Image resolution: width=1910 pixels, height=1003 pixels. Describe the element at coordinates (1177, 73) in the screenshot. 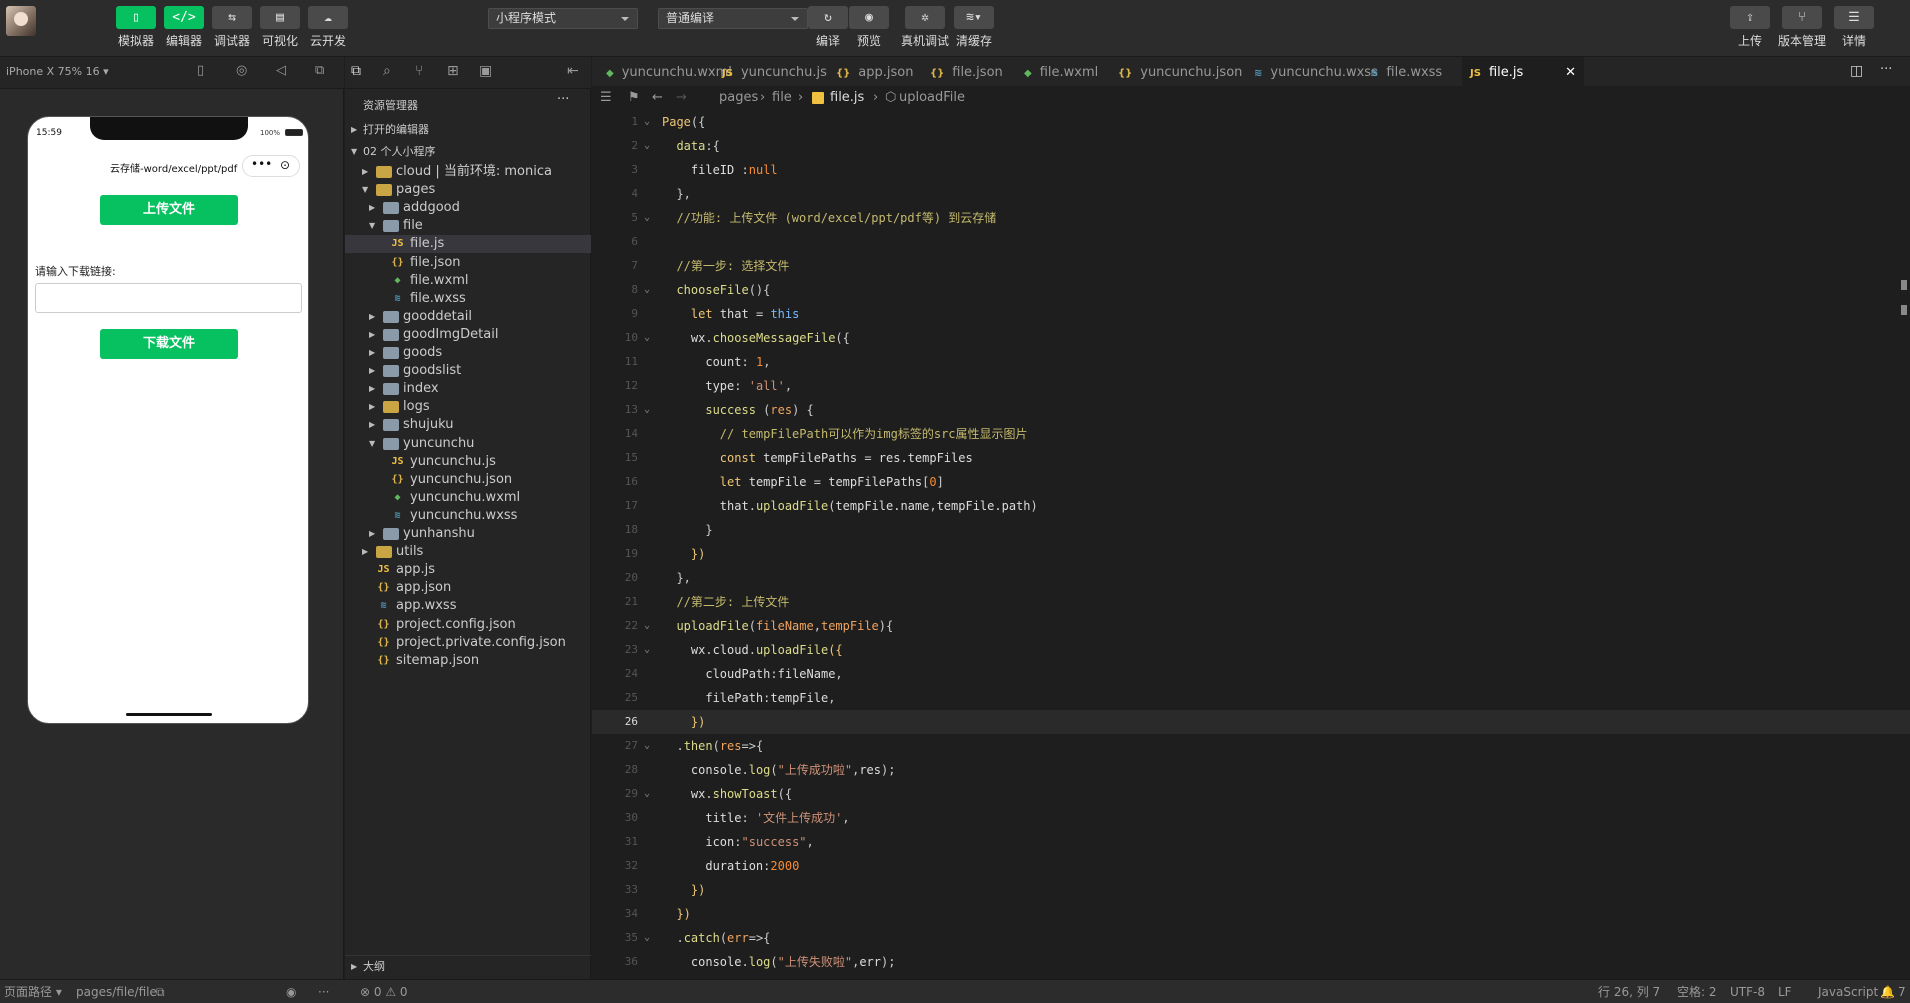

I see `tab-yuncunchu-json: {} yuncunchu.json` at that location.